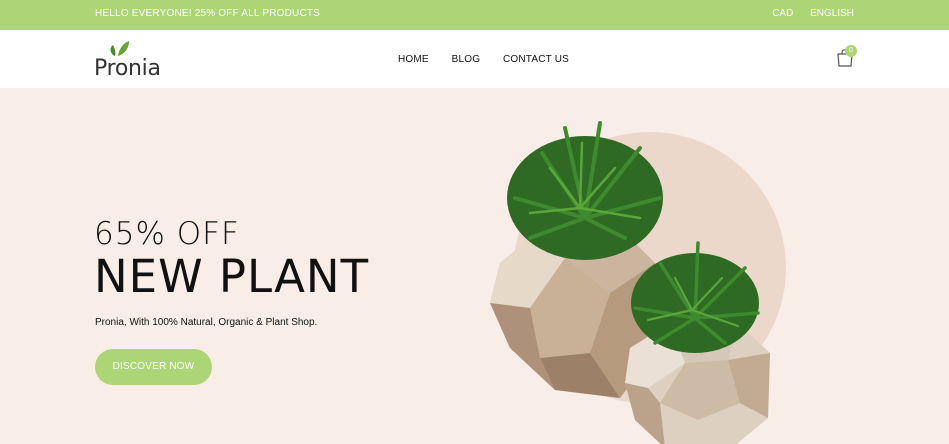  I want to click on cart-count-badge: 0, so click(851, 51).